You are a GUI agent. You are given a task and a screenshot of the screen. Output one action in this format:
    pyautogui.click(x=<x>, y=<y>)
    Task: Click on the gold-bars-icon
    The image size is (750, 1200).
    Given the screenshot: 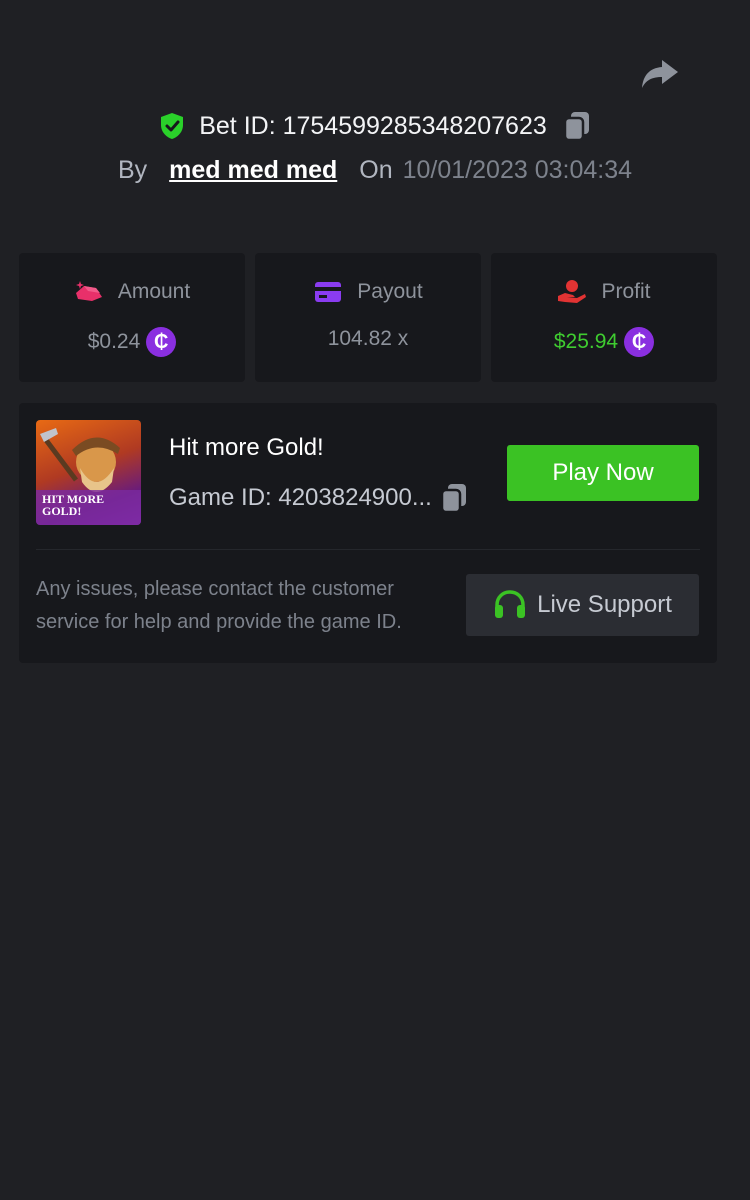 What is the action you would take?
    pyautogui.click(x=88, y=291)
    